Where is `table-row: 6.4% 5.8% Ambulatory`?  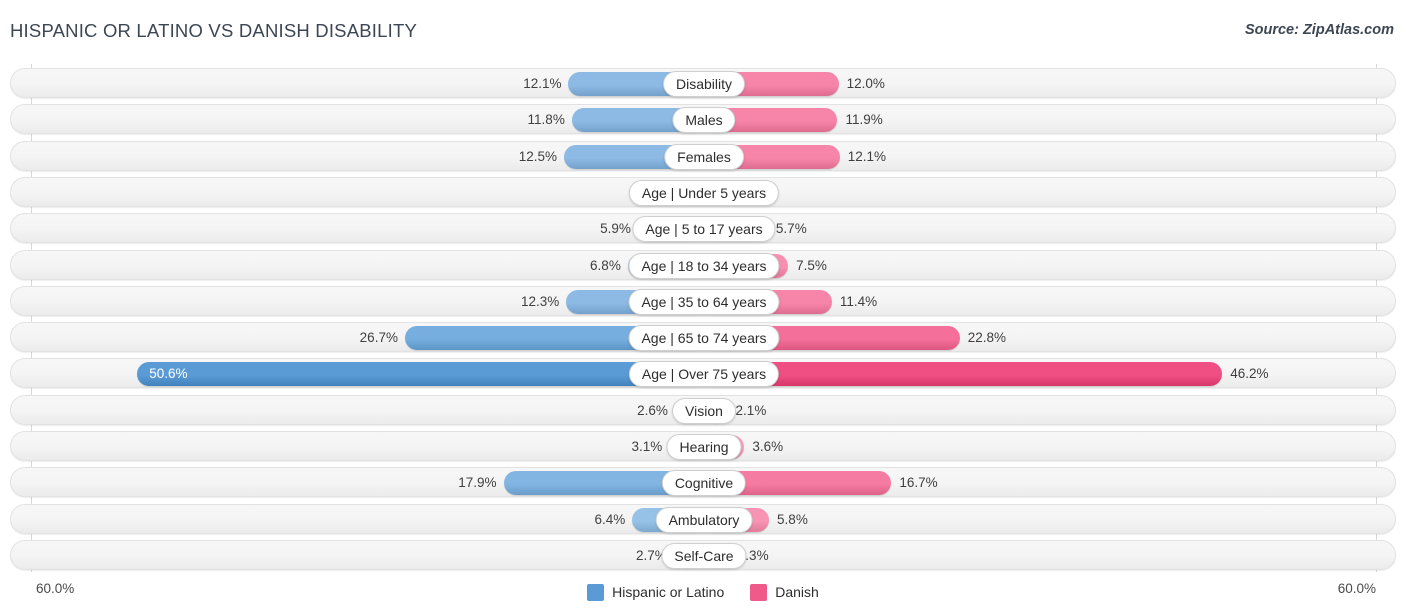 table-row: 6.4% 5.8% Ambulatory is located at coordinates (703, 519).